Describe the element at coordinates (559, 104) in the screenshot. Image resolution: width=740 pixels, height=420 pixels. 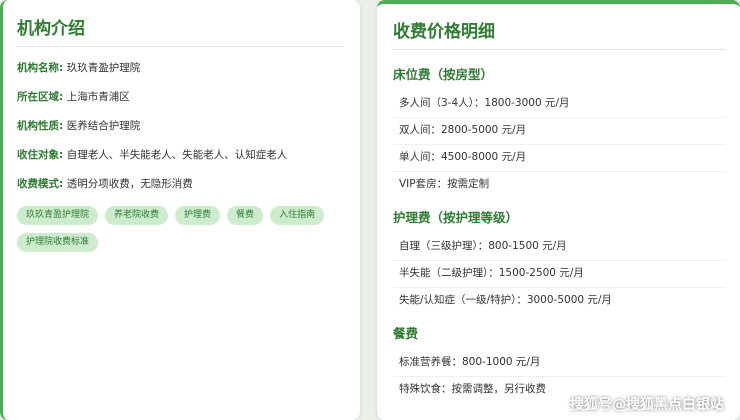
I see `price-item: 多人间（3-4人）：1800-3000 元/月` at that location.